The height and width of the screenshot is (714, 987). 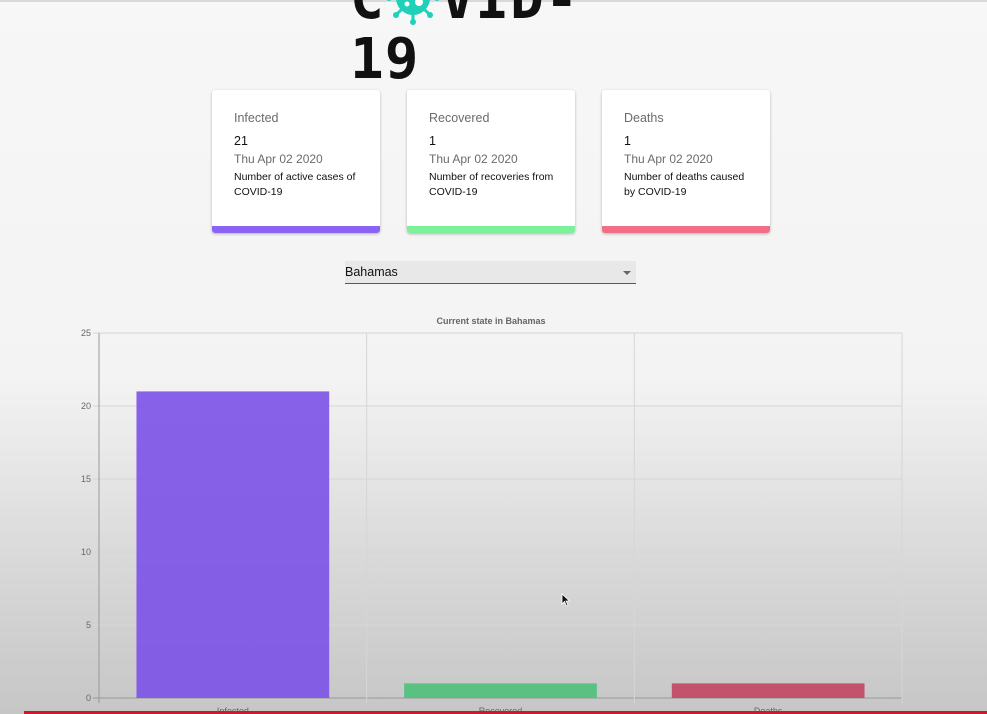 I want to click on y-tick-label: 25, so click(x=86, y=333).